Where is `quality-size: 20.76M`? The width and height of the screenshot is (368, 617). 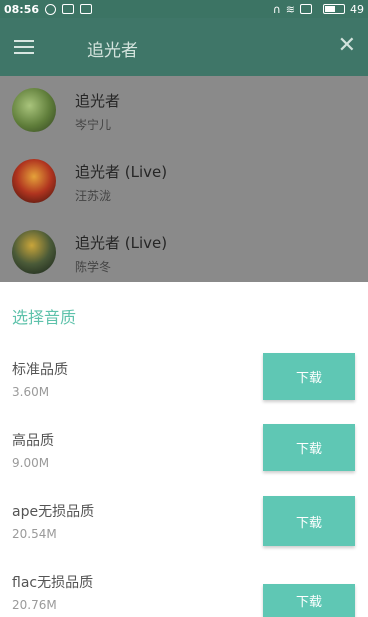 quality-size: 20.76M is located at coordinates (34, 605).